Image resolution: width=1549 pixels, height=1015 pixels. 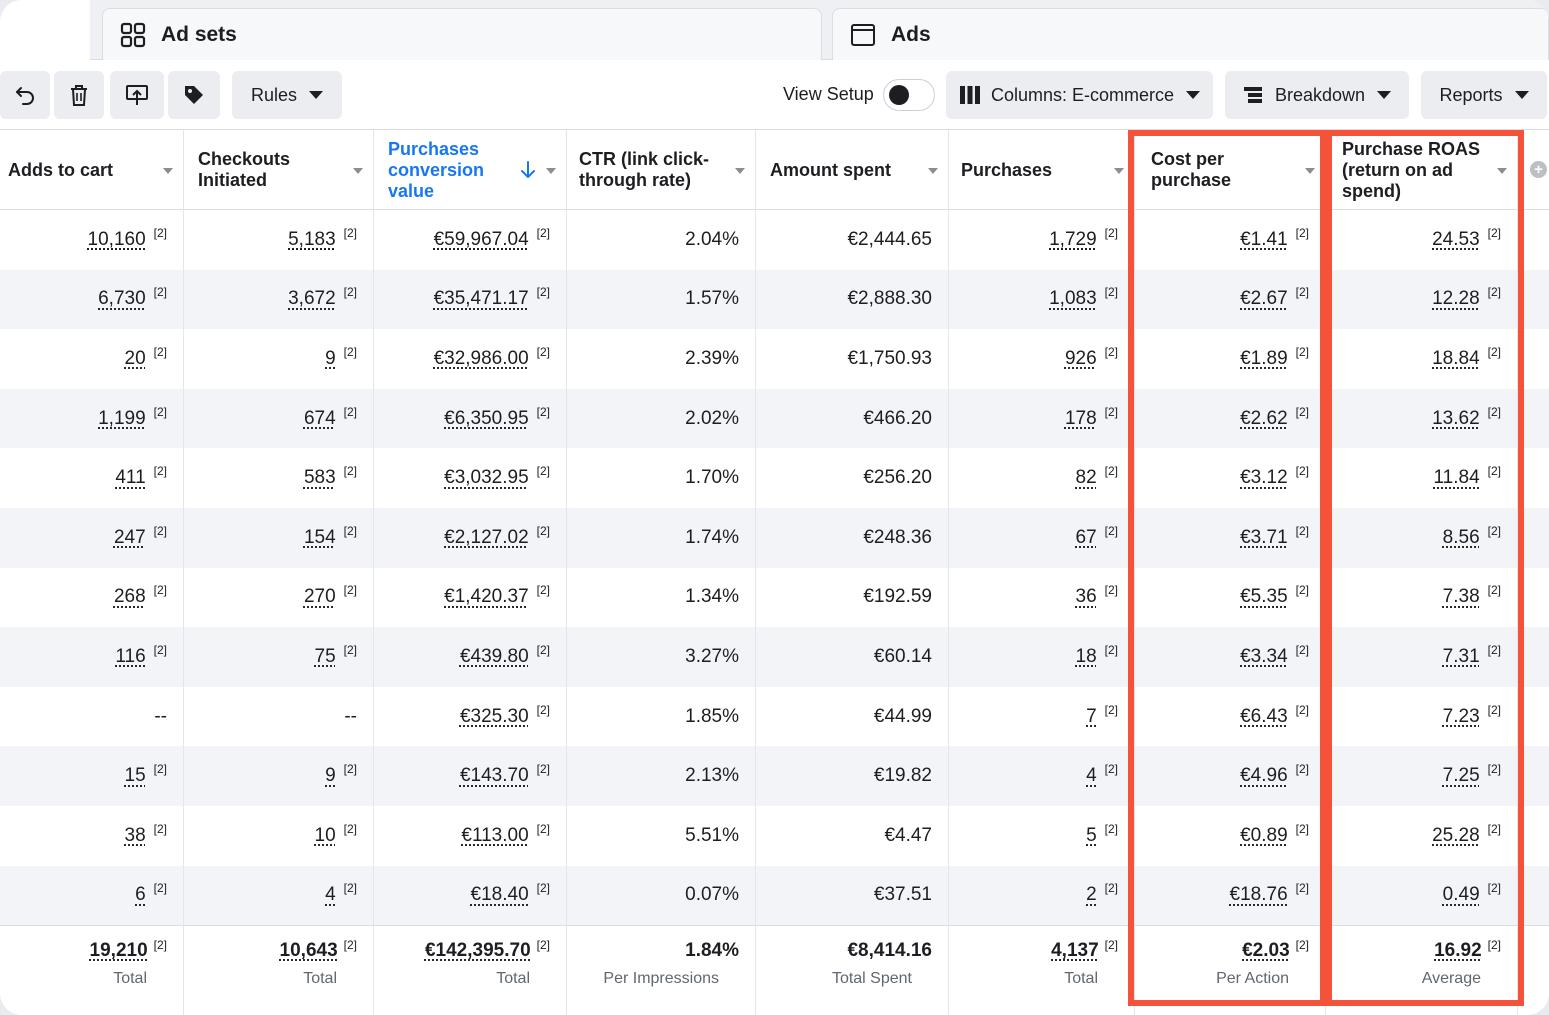 I want to click on cell-value: 7.31, so click(x=1461, y=657).